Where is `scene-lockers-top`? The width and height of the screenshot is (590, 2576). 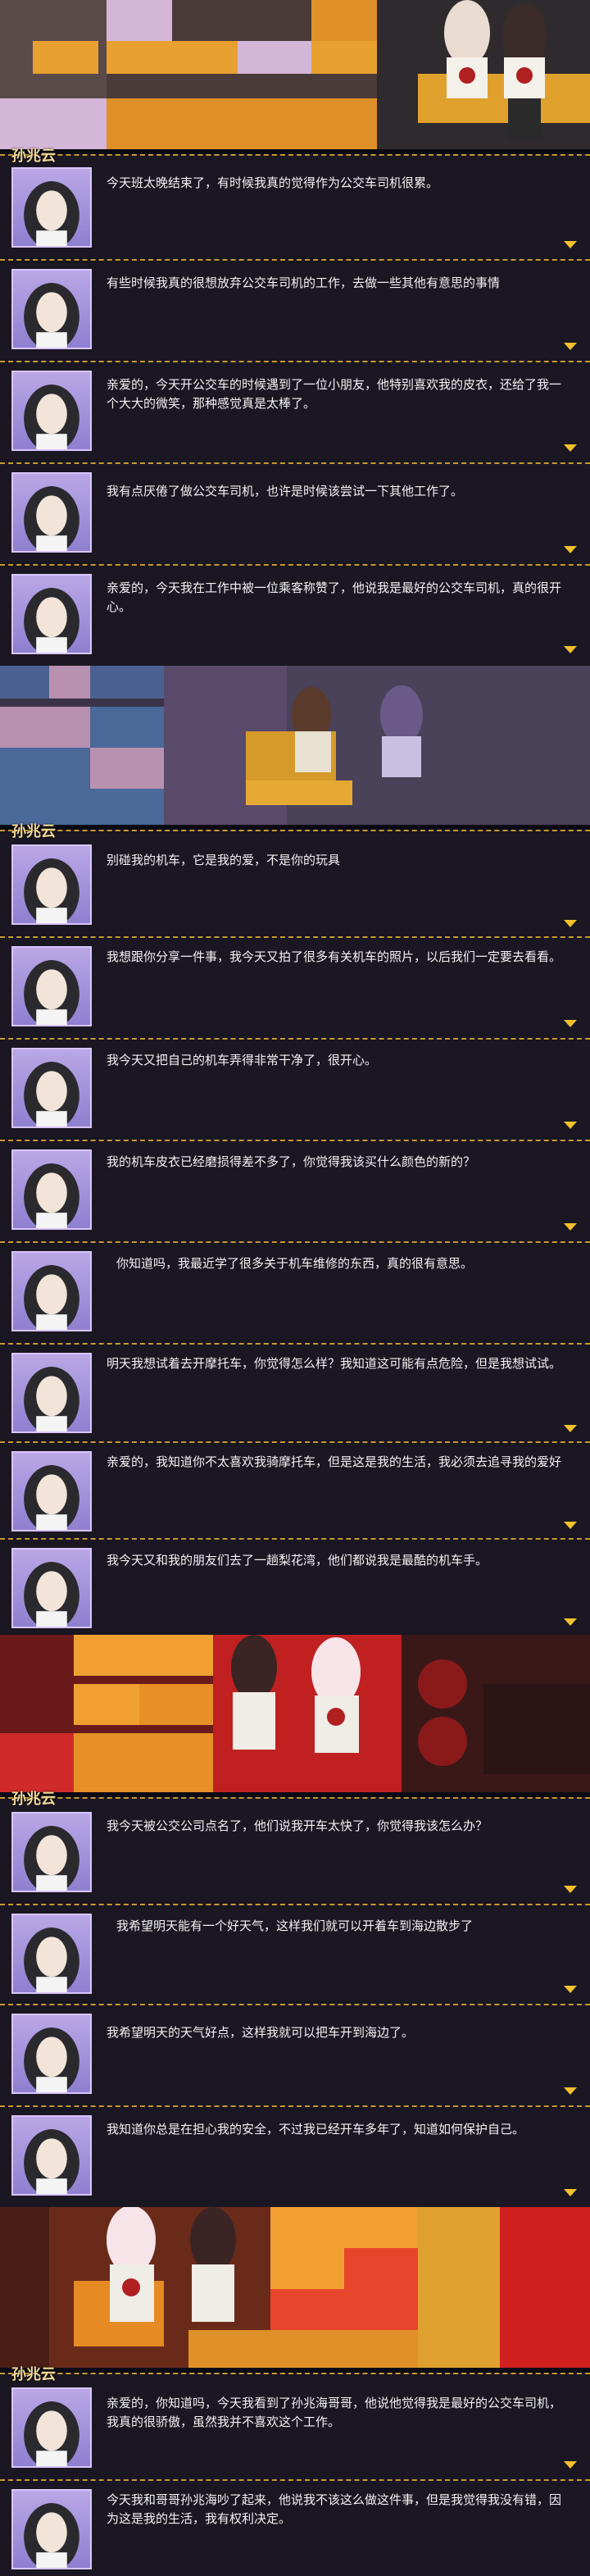
scene-lockers-top is located at coordinates (295, 75).